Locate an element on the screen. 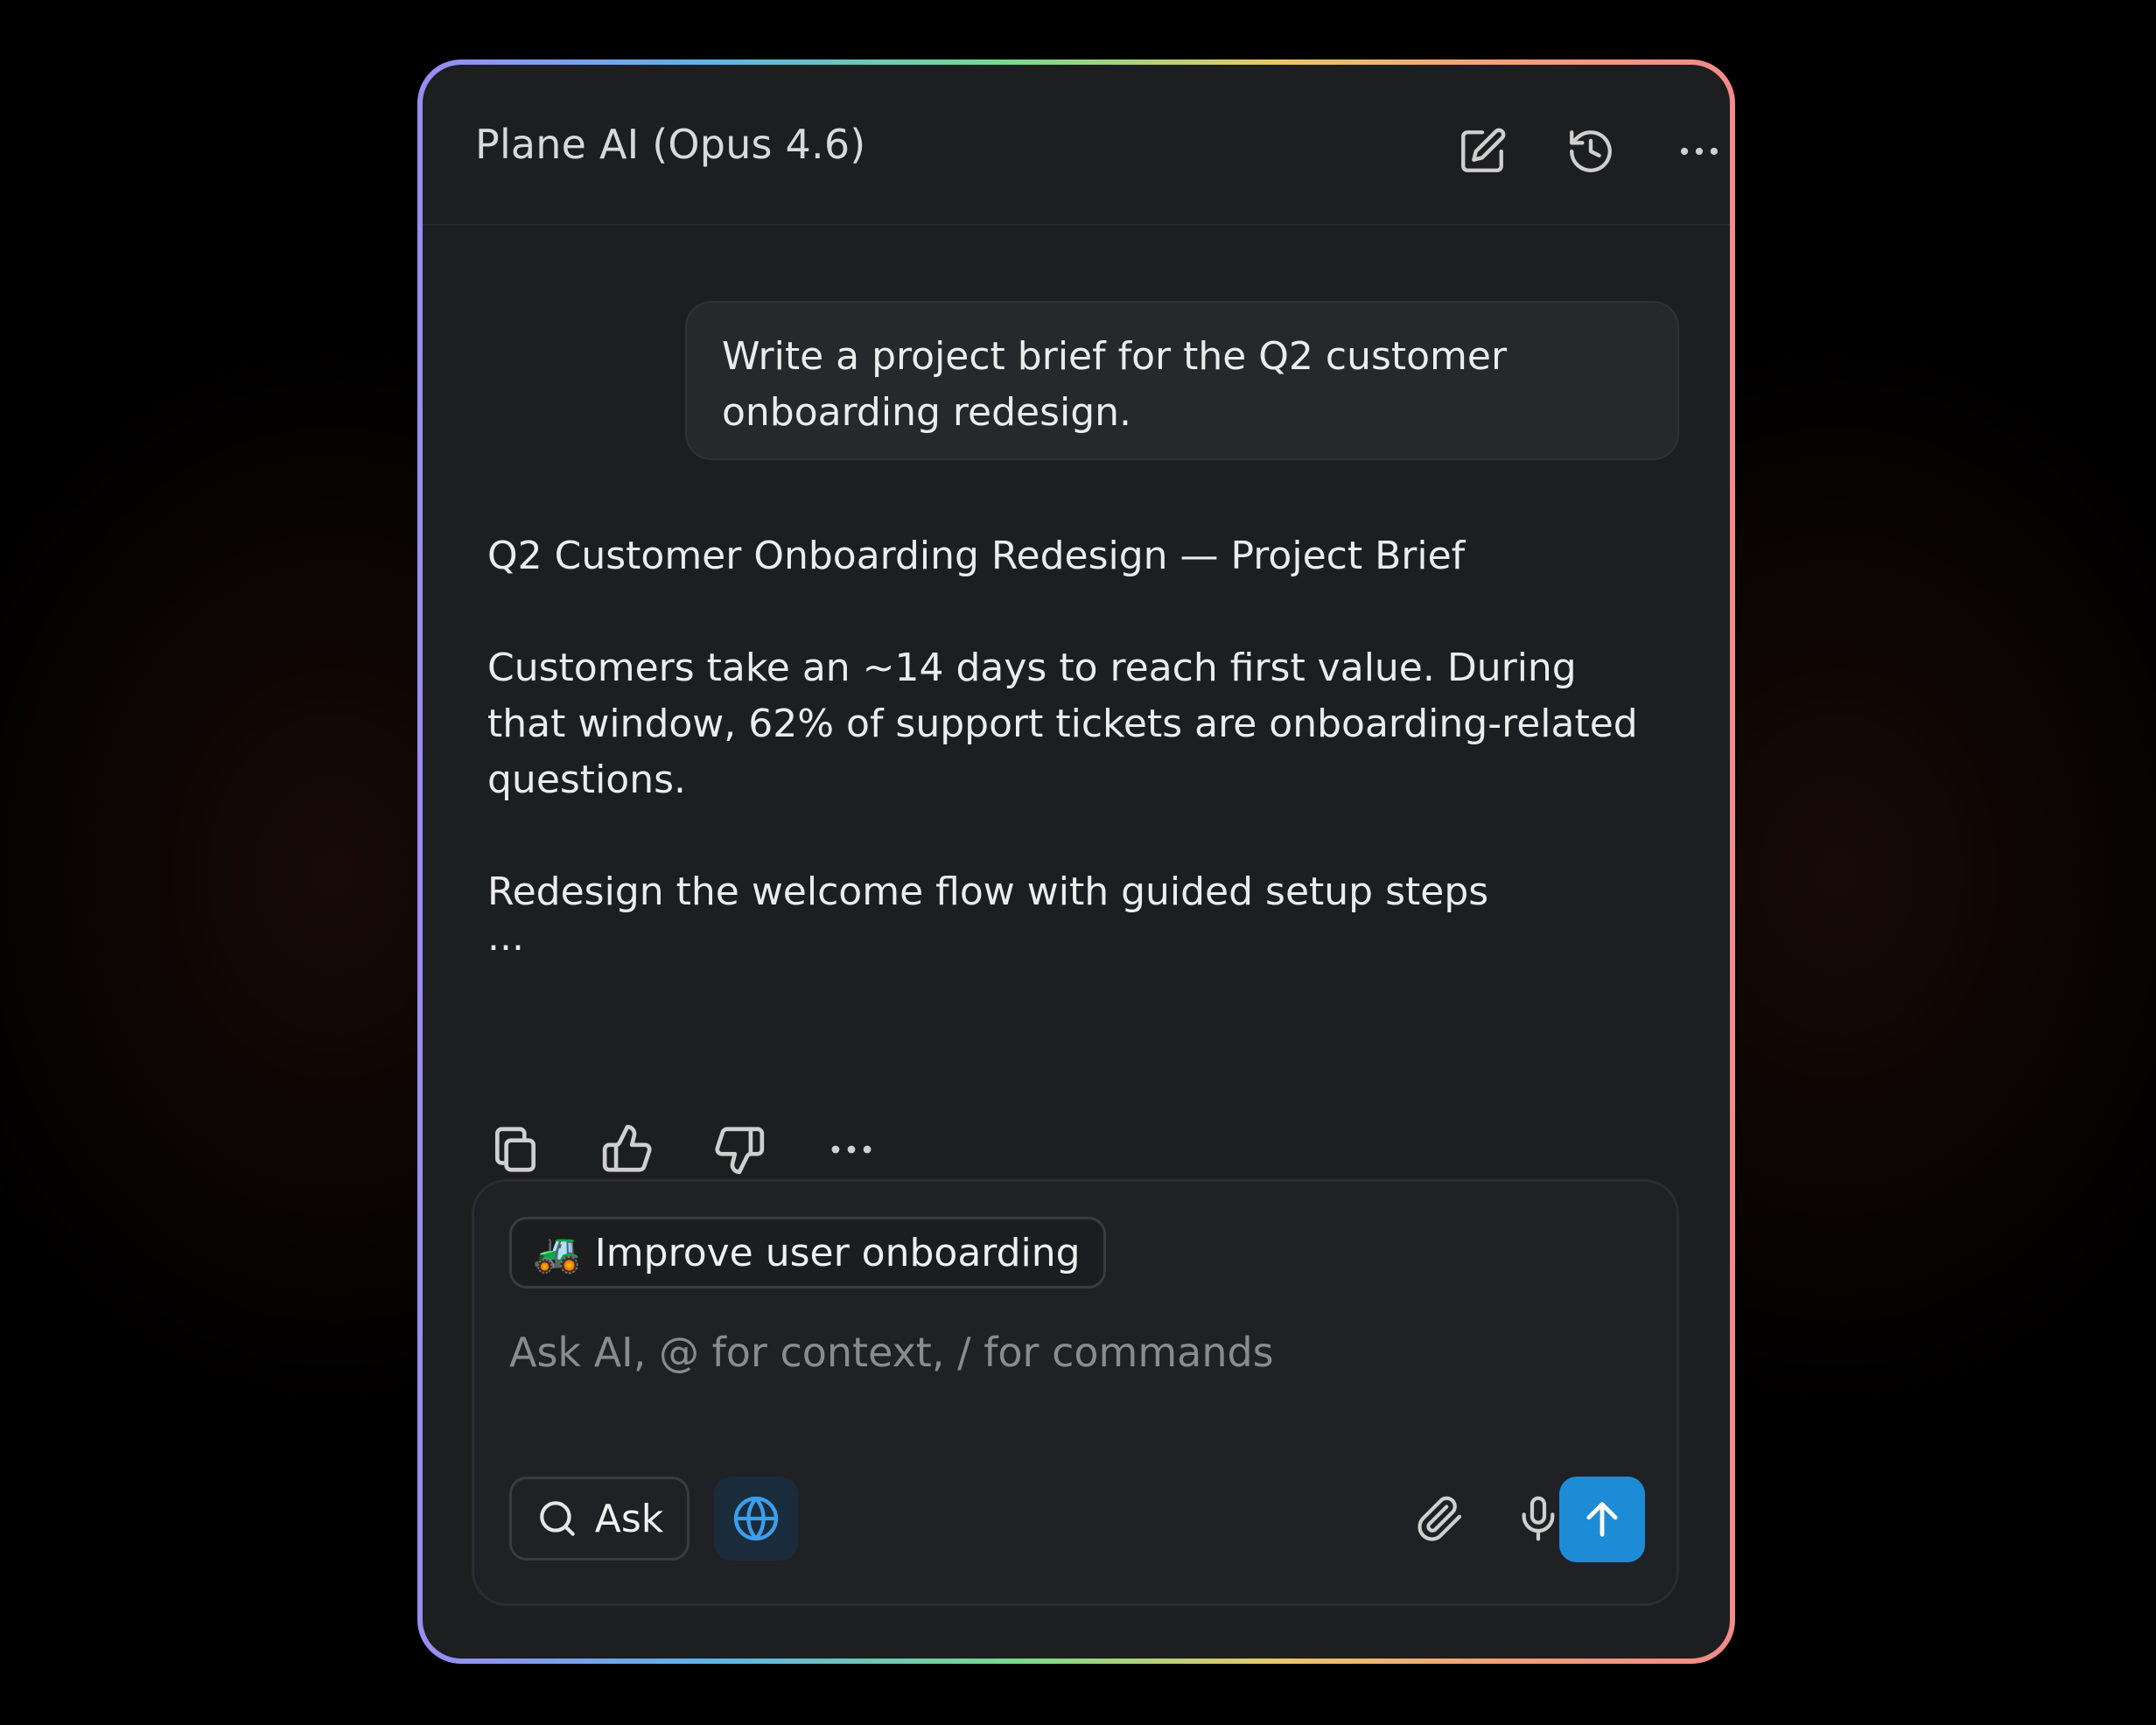 This screenshot has width=2156, height=1725. send-button is located at coordinates (1602, 1519).